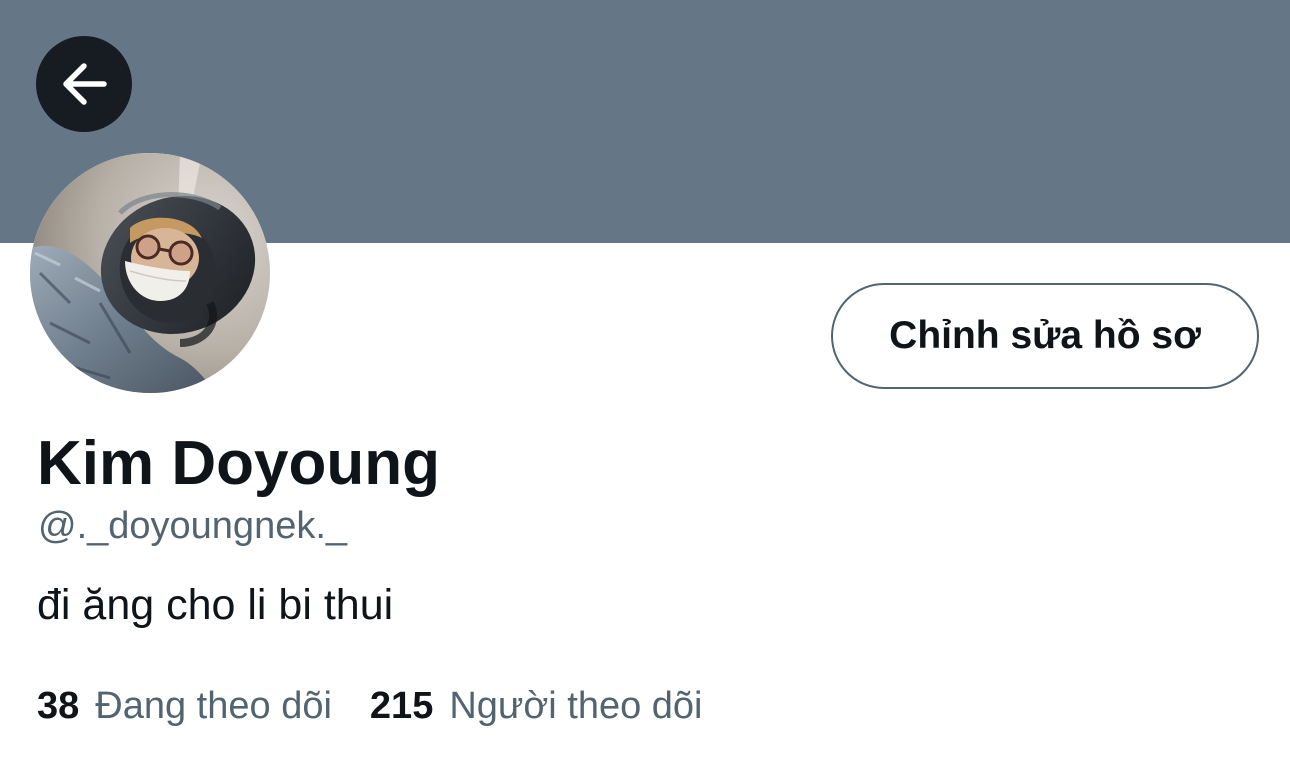  I want to click on follow-stats: 38 Đang theo dõi 215 Người theo dõi, so click(370, 706).